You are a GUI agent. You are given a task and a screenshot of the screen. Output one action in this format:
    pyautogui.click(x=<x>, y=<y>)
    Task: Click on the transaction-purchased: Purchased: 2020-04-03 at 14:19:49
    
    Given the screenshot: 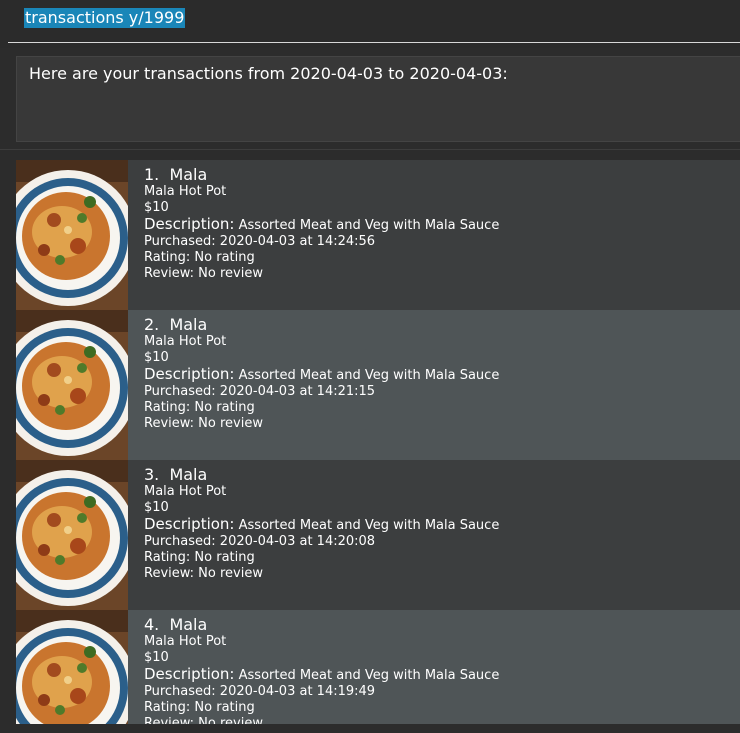 What is the action you would take?
    pyautogui.click(x=260, y=691)
    